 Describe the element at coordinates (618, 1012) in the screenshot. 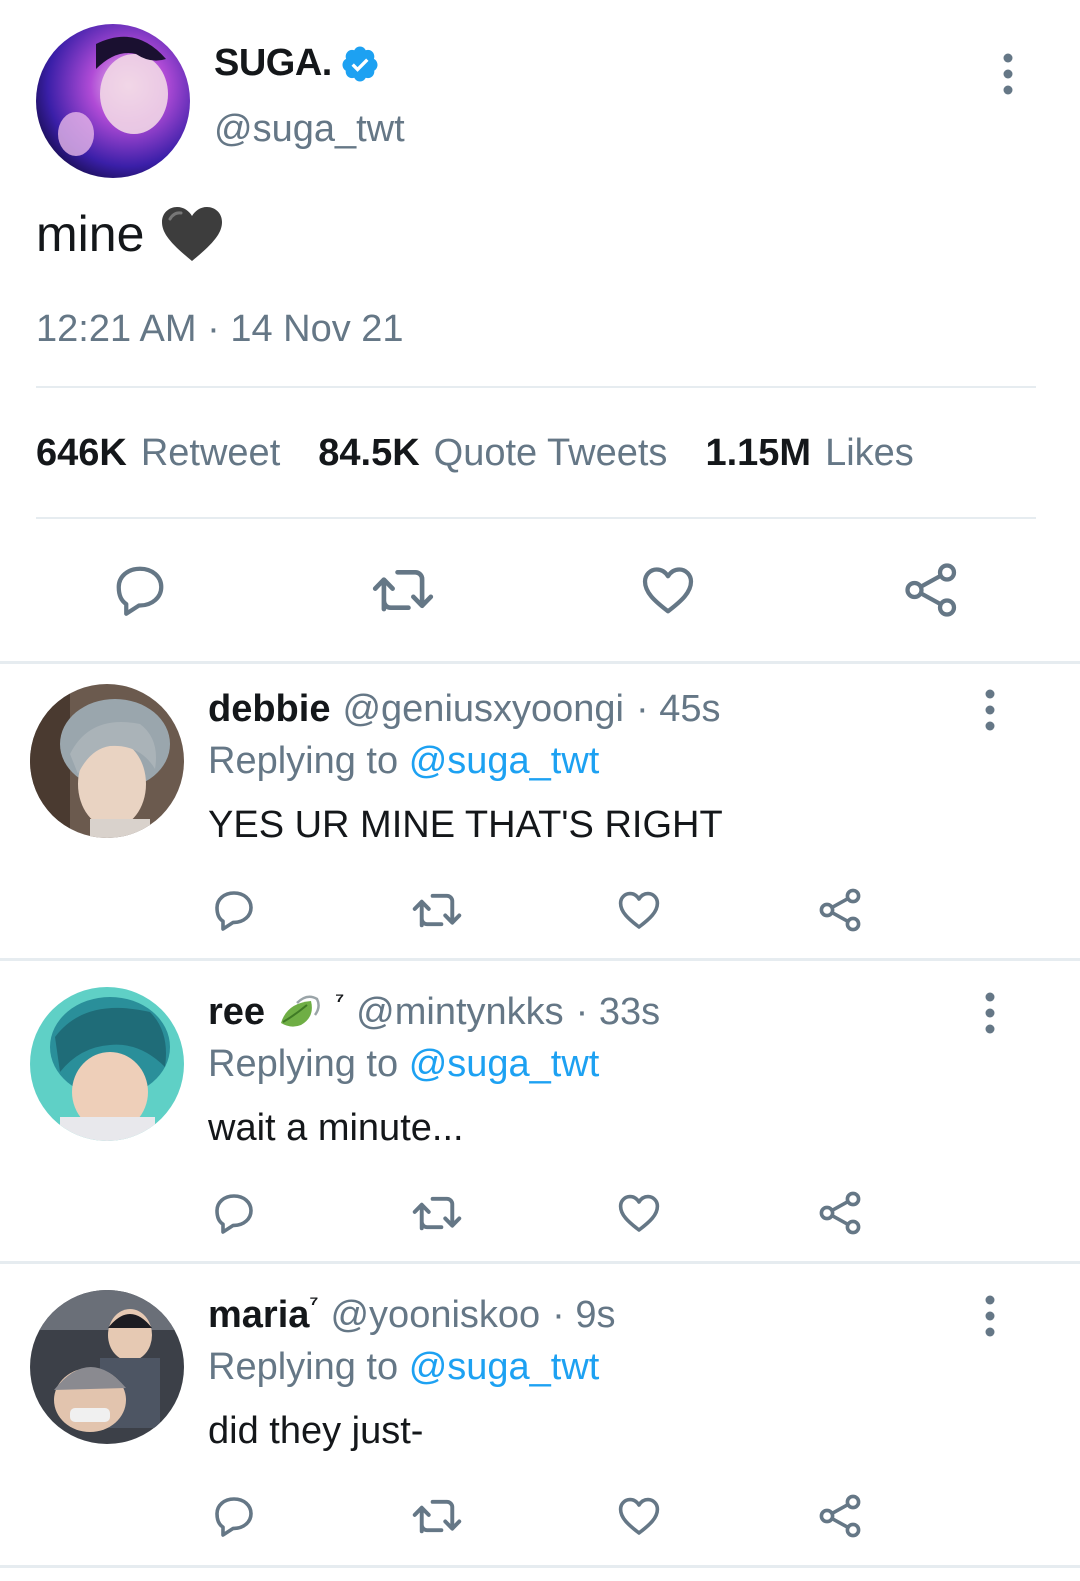

I see `reply-time: · 33s` at that location.